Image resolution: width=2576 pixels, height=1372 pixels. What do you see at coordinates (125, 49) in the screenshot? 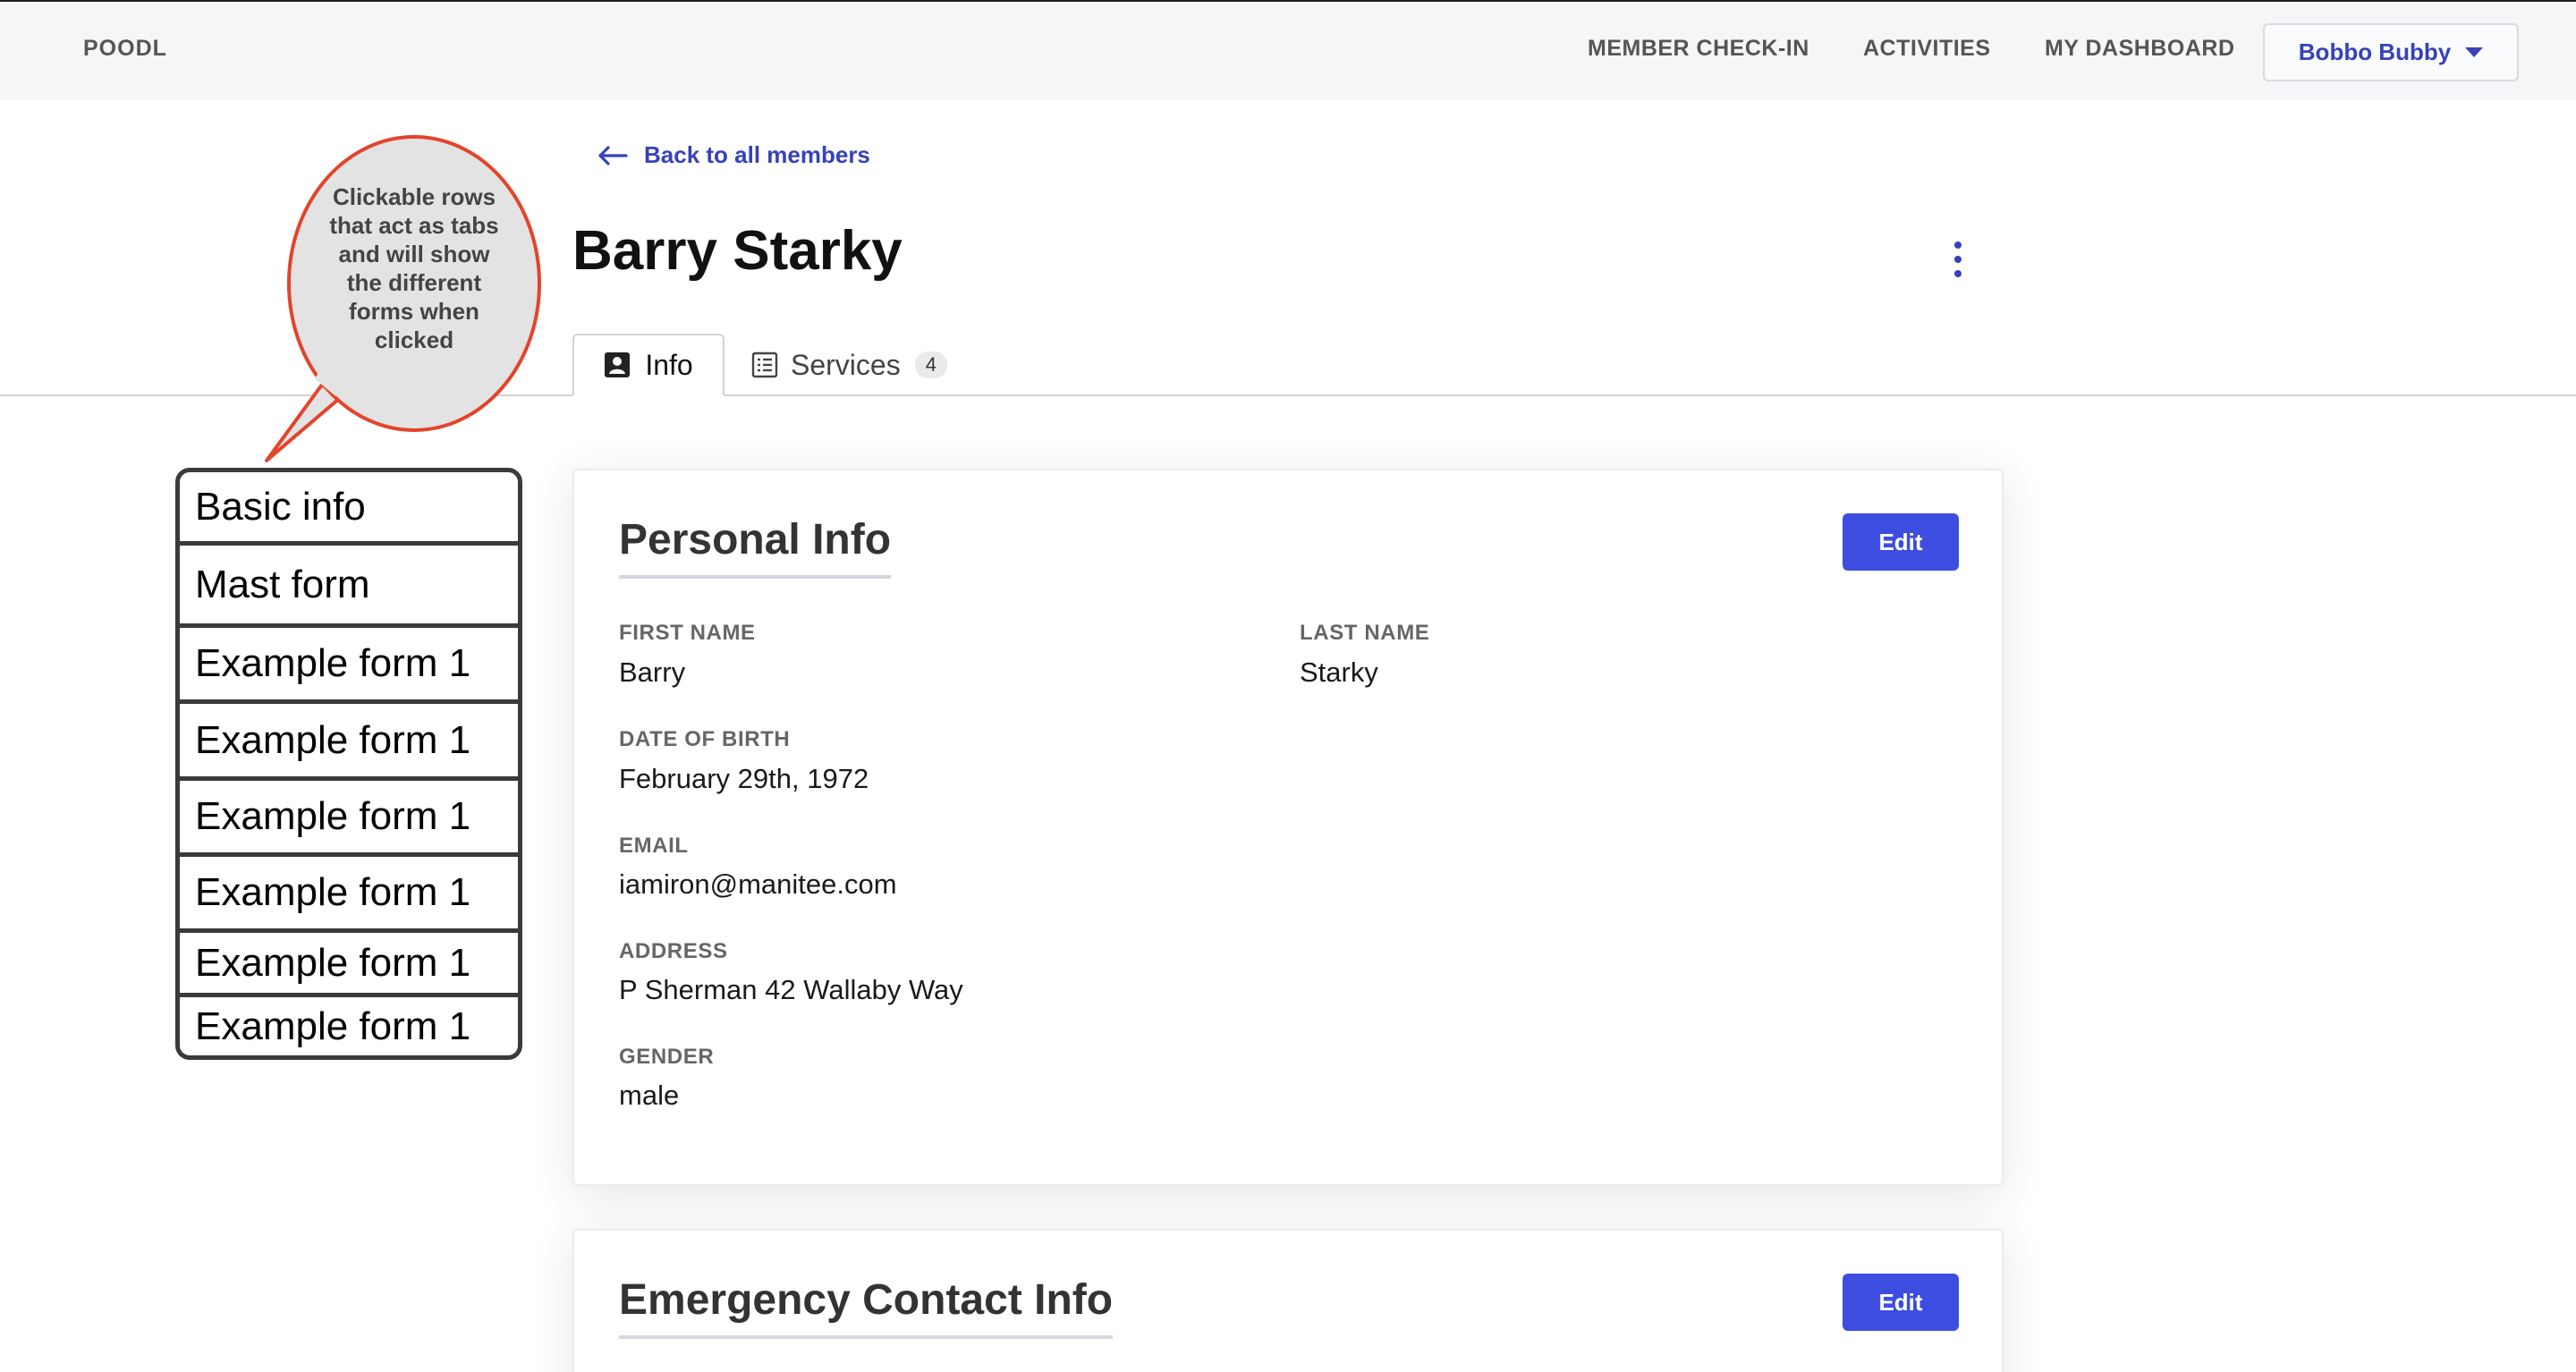
I see `brand-logo: POODL` at bounding box center [125, 49].